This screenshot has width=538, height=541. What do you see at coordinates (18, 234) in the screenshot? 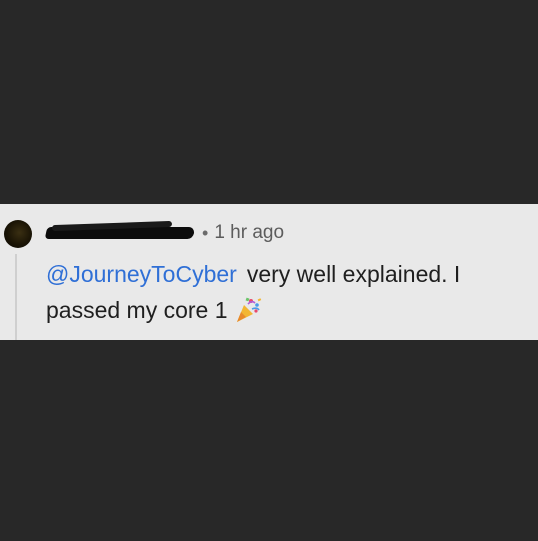
I see `avatar` at bounding box center [18, 234].